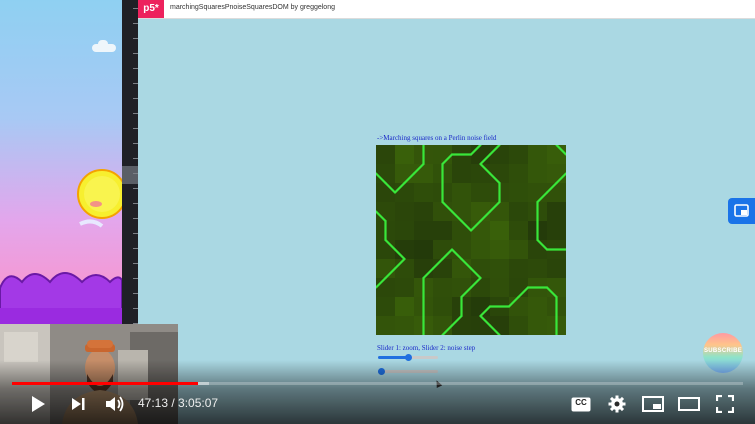  I want to click on zoom-slider, so click(408, 357).